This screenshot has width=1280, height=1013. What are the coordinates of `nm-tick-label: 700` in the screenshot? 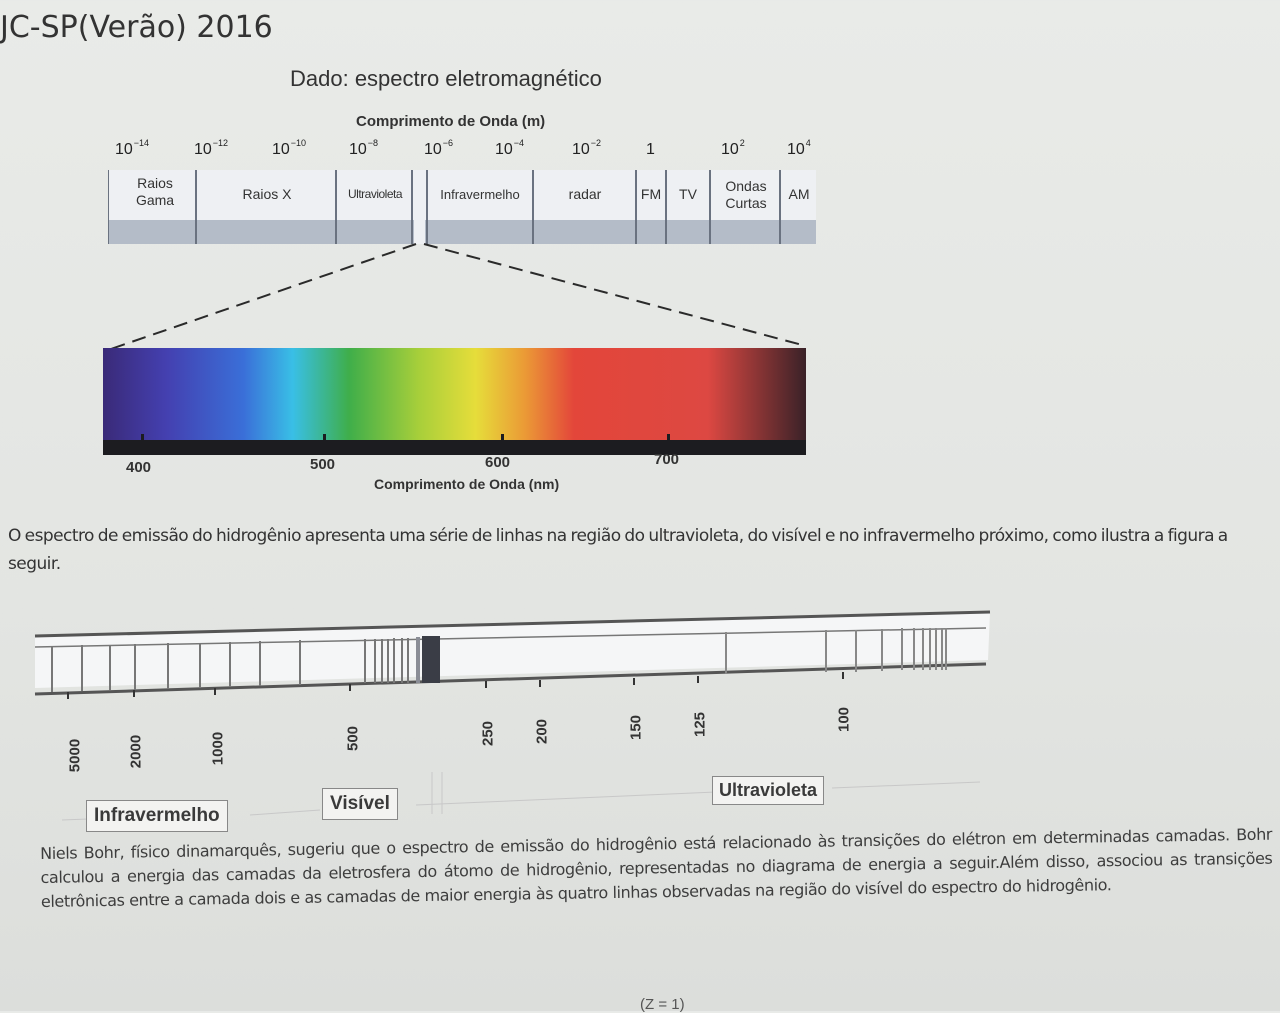 It's located at (667, 459).